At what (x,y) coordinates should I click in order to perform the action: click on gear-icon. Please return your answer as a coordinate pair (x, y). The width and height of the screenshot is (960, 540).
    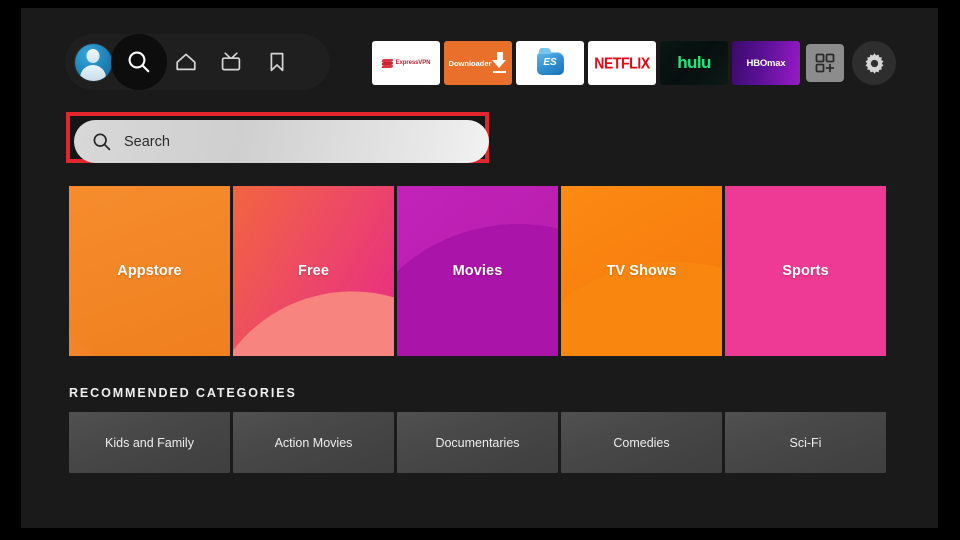
    Looking at the image, I should click on (874, 63).